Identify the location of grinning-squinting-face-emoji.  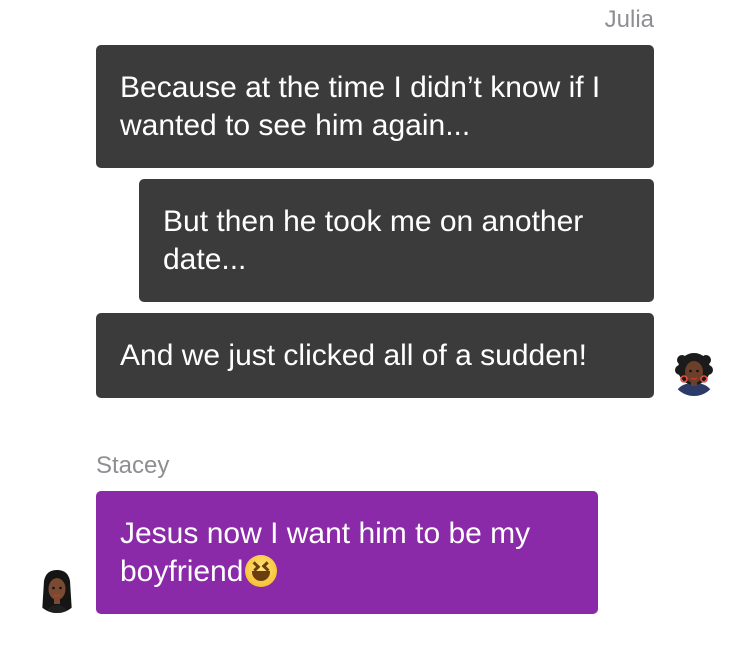
(261, 570).